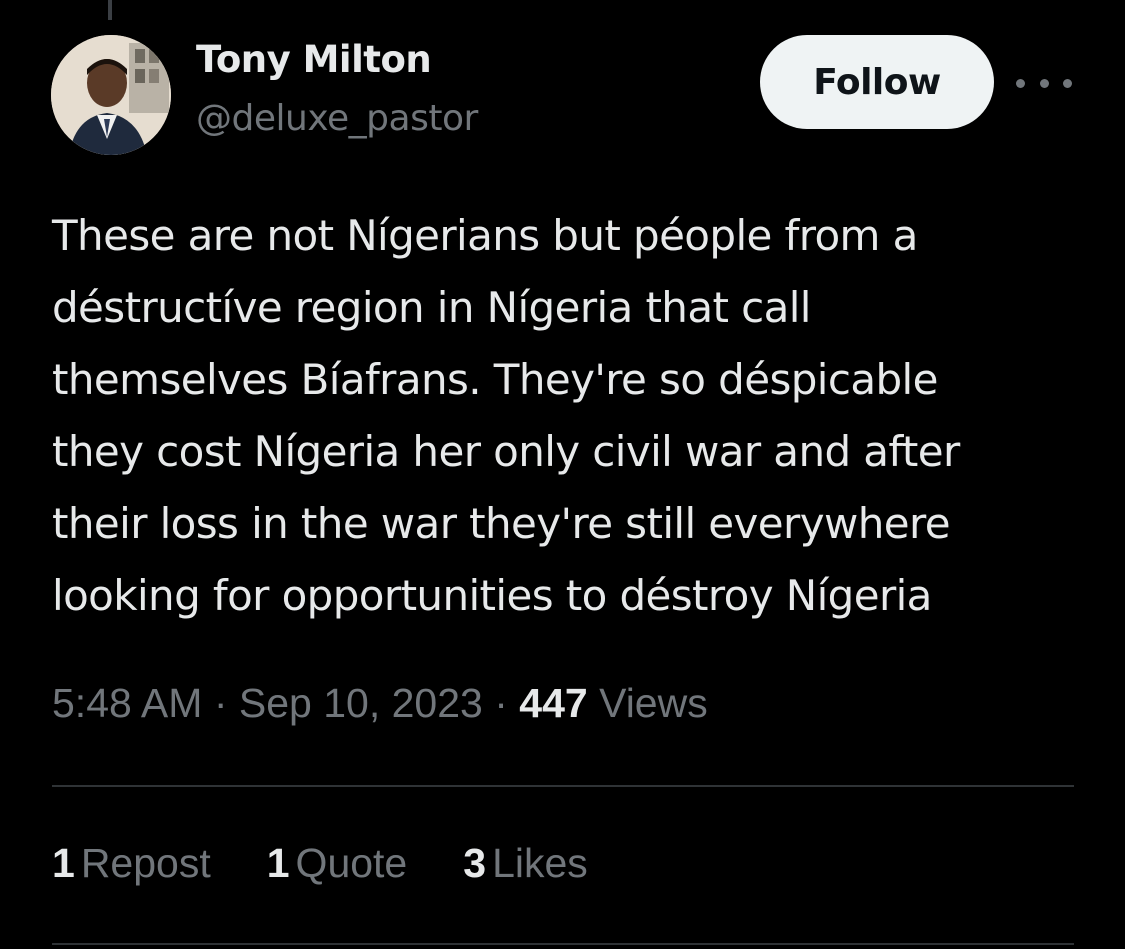  What do you see at coordinates (877, 82) in the screenshot?
I see `follow-button: Follow` at bounding box center [877, 82].